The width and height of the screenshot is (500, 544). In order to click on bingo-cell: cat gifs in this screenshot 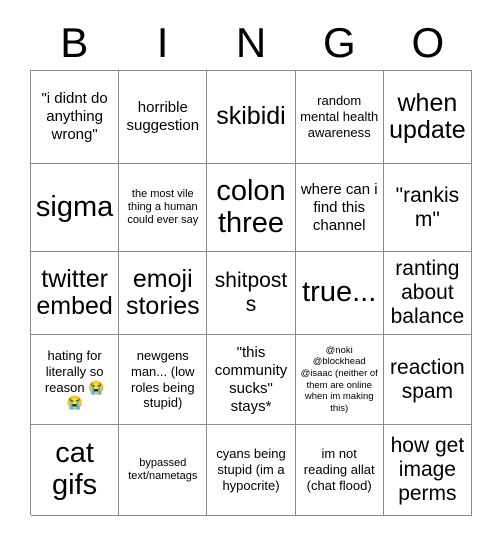, I will do `click(75, 470)`.